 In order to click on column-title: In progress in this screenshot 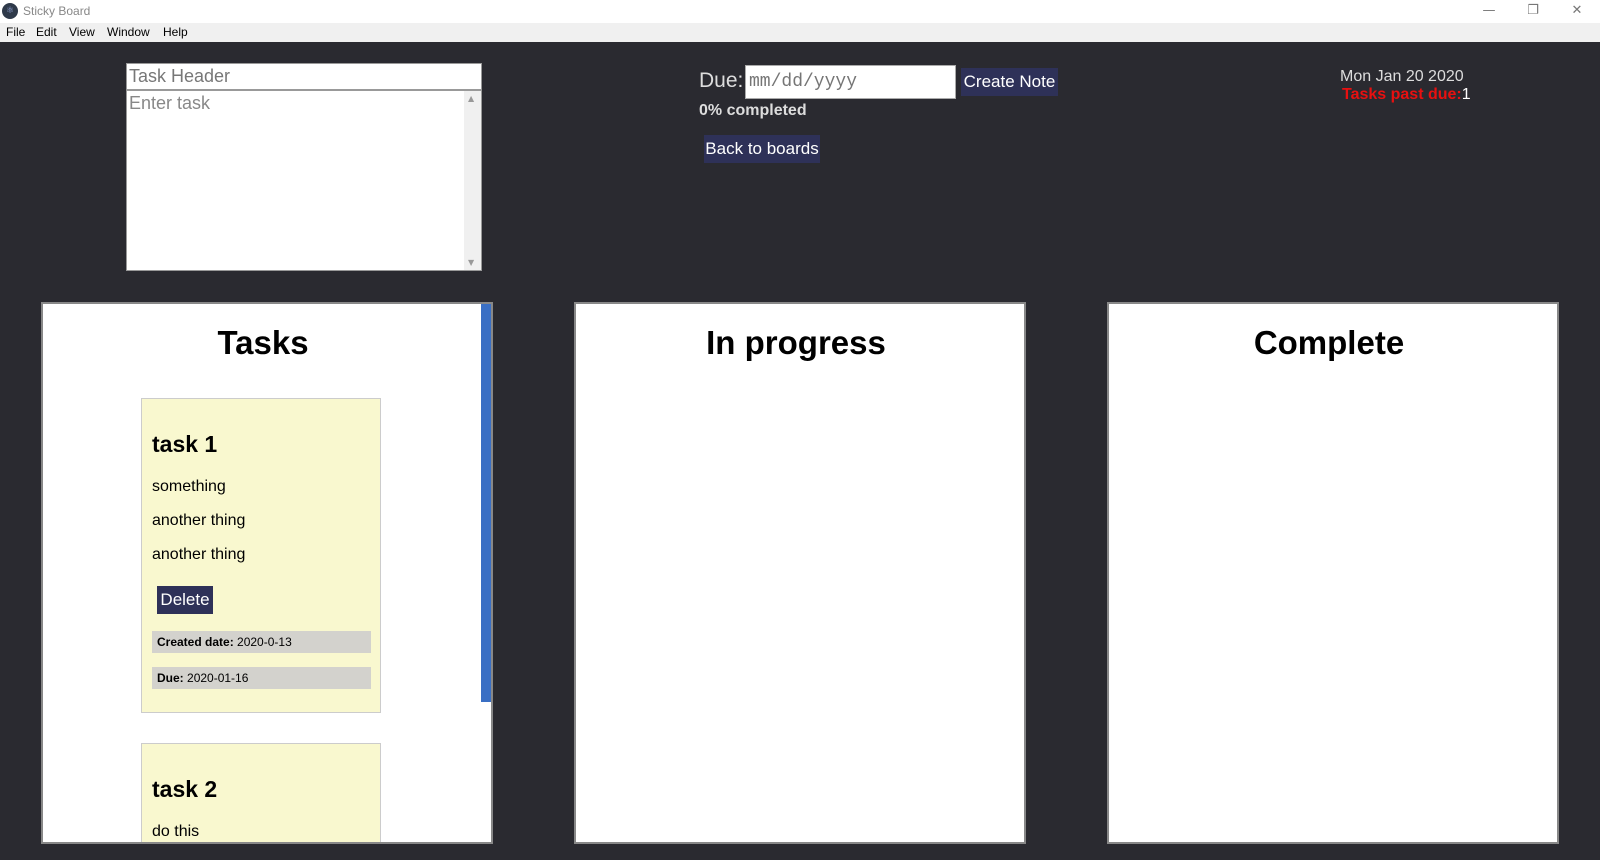, I will do `click(796, 342)`.